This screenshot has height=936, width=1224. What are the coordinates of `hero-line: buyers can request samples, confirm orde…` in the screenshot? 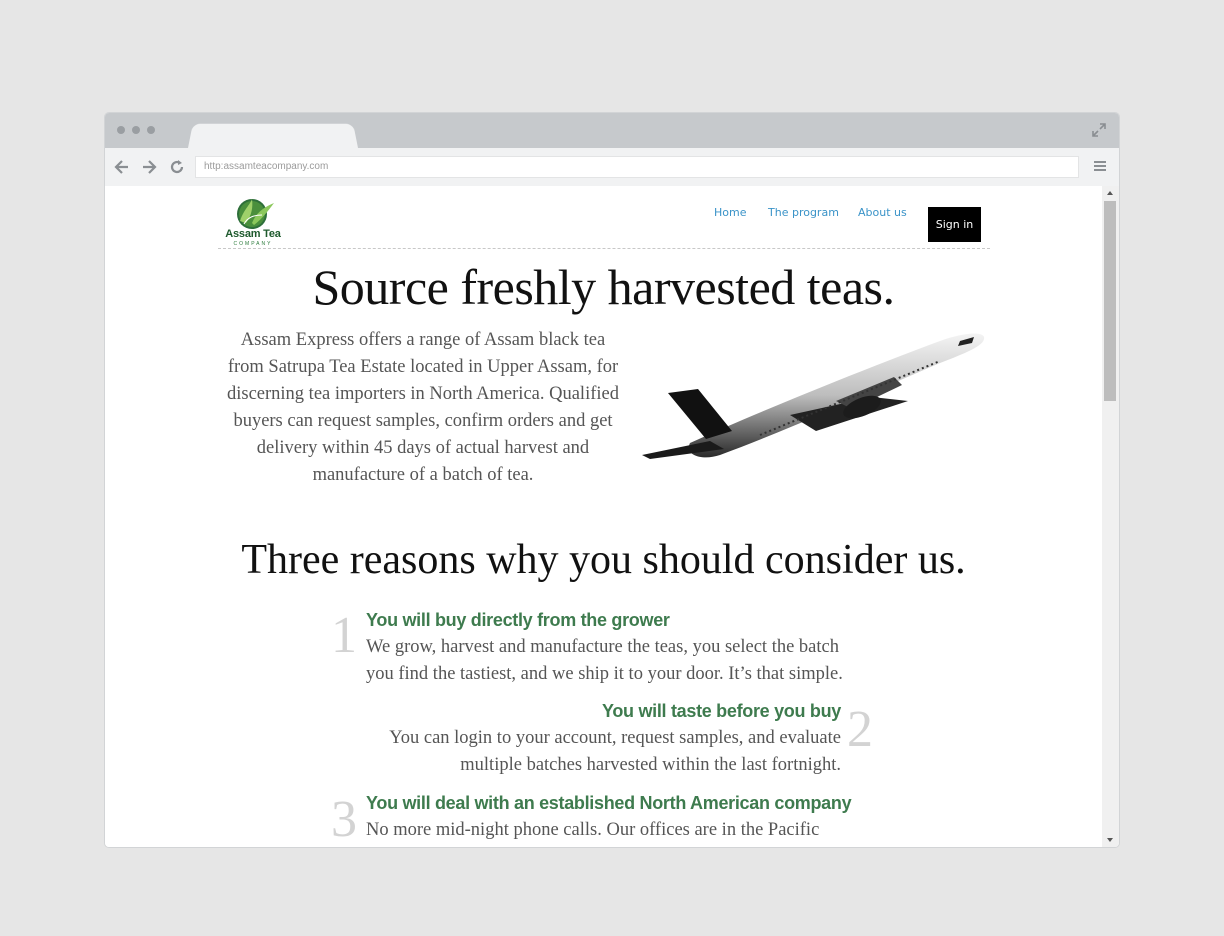 It's located at (423, 421).